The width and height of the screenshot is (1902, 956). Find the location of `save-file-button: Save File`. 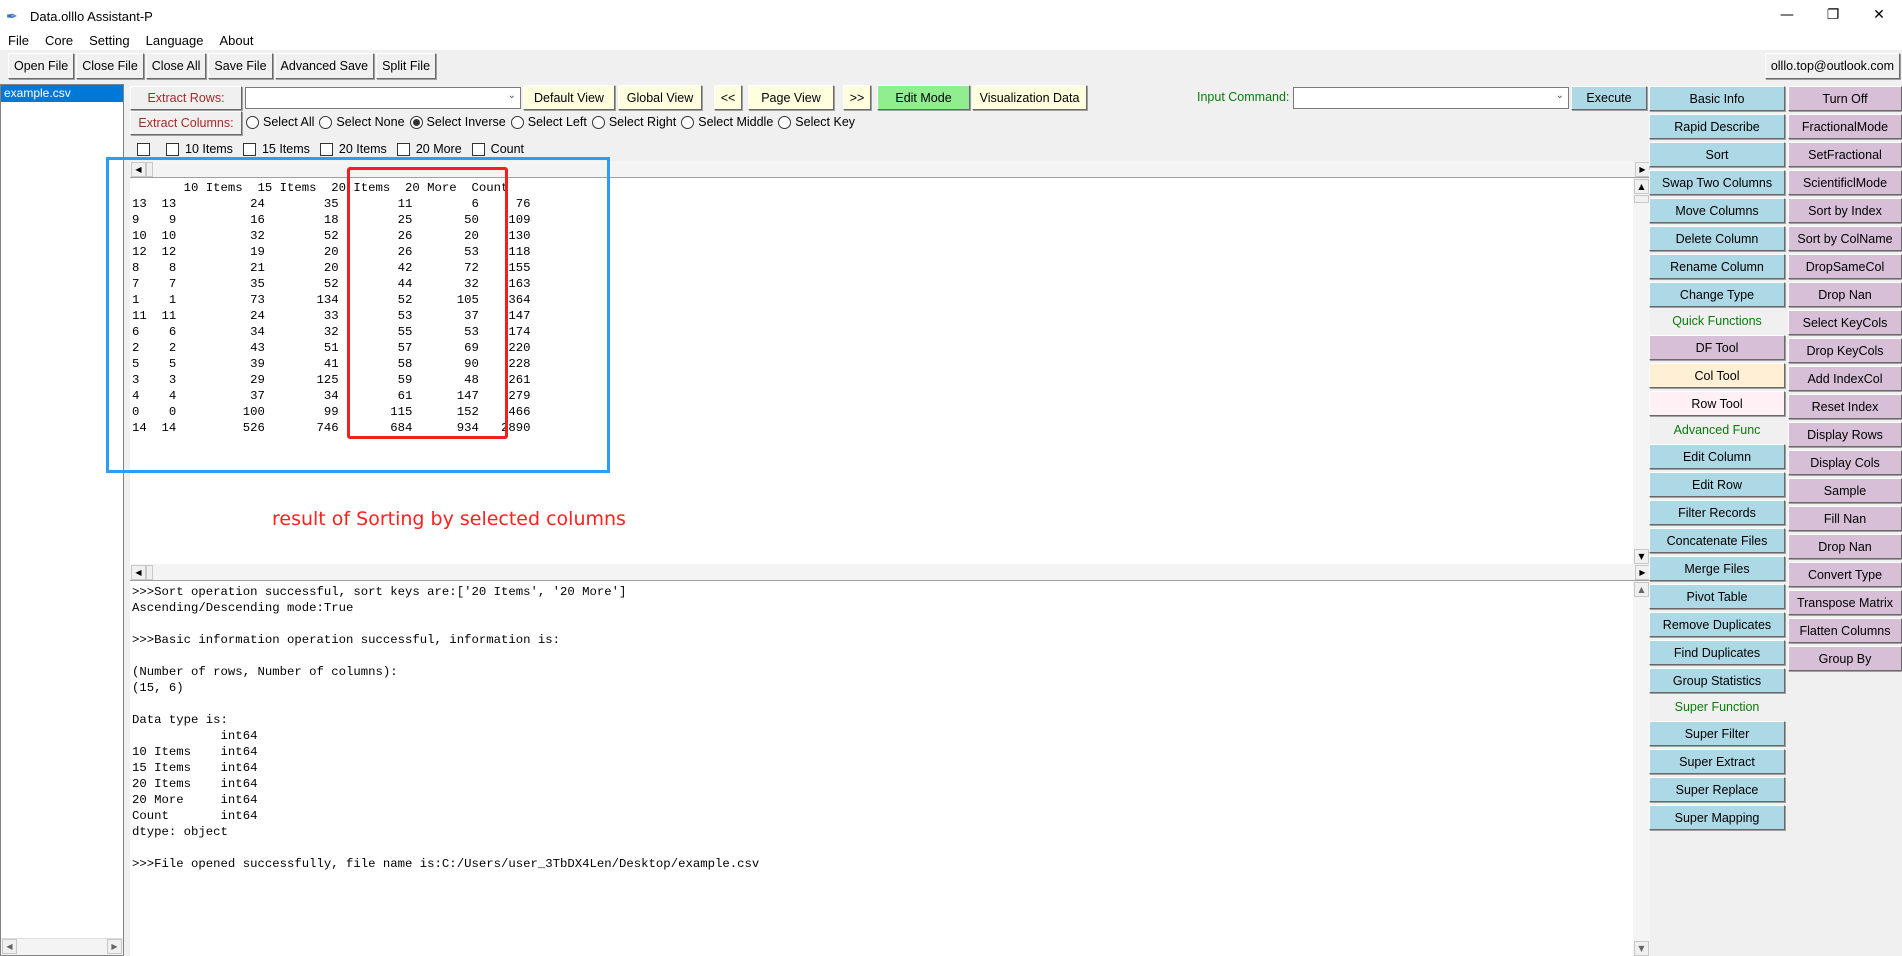

save-file-button: Save File is located at coordinates (240, 66).